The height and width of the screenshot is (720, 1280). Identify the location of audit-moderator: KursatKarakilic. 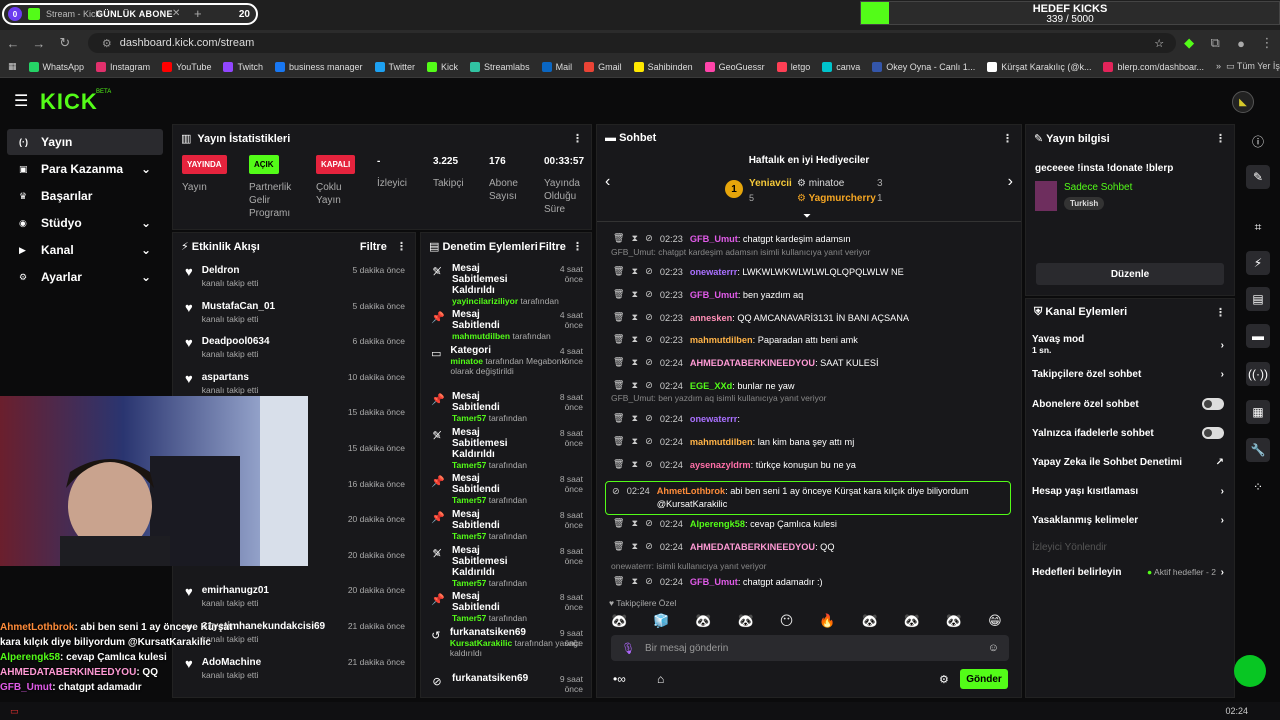
(481, 643).